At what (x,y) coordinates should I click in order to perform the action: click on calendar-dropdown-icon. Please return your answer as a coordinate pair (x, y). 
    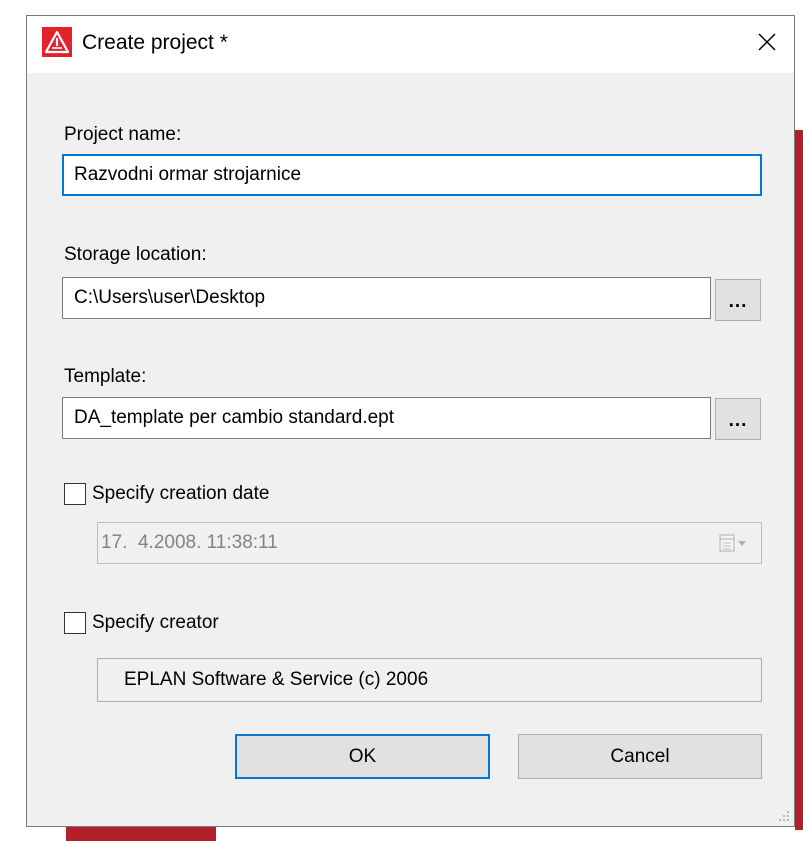
    Looking at the image, I should click on (734, 544).